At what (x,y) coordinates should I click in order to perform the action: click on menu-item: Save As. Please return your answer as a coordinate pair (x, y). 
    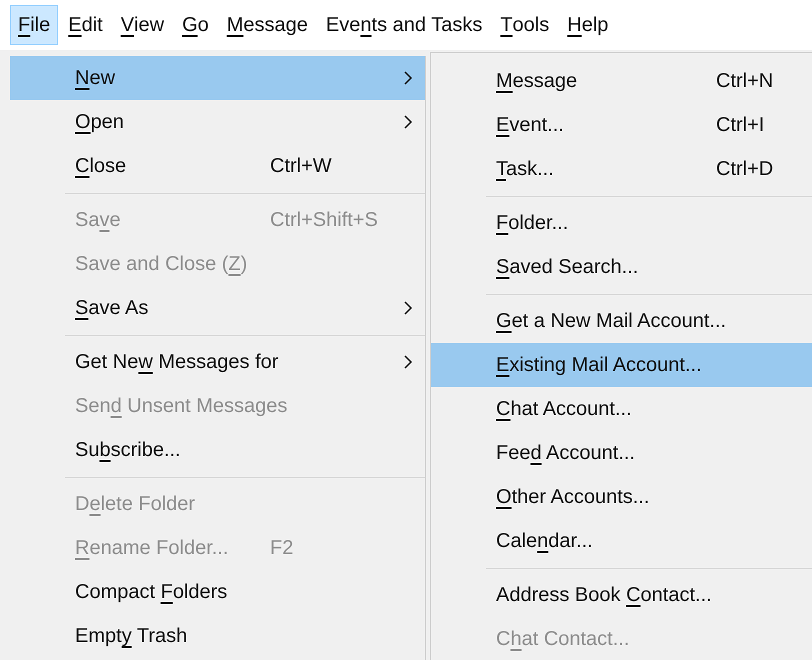
    Looking at the image, I should click on (217, 308).